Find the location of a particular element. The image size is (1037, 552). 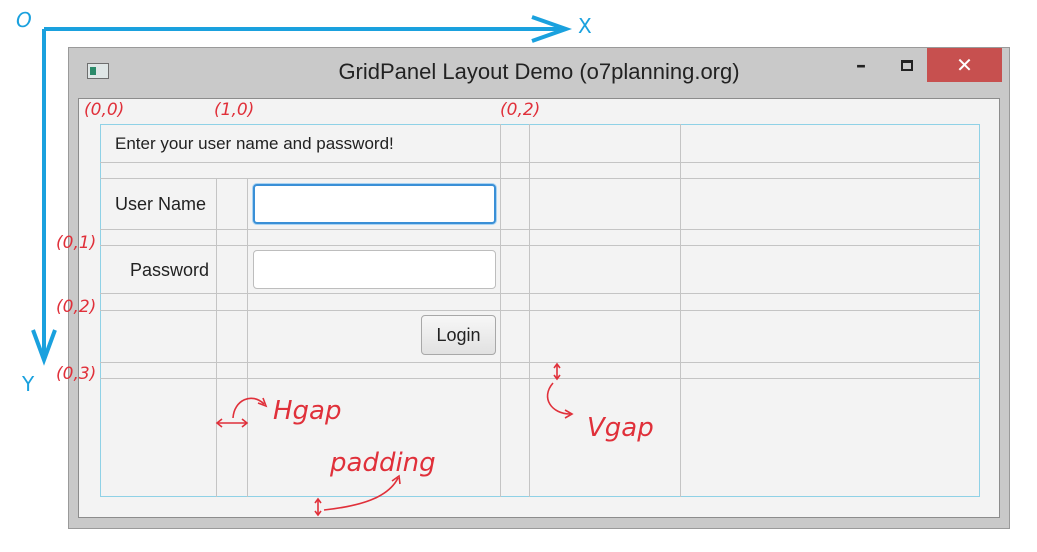

hgap-curved-arrow is located at coordinates (248, 408).